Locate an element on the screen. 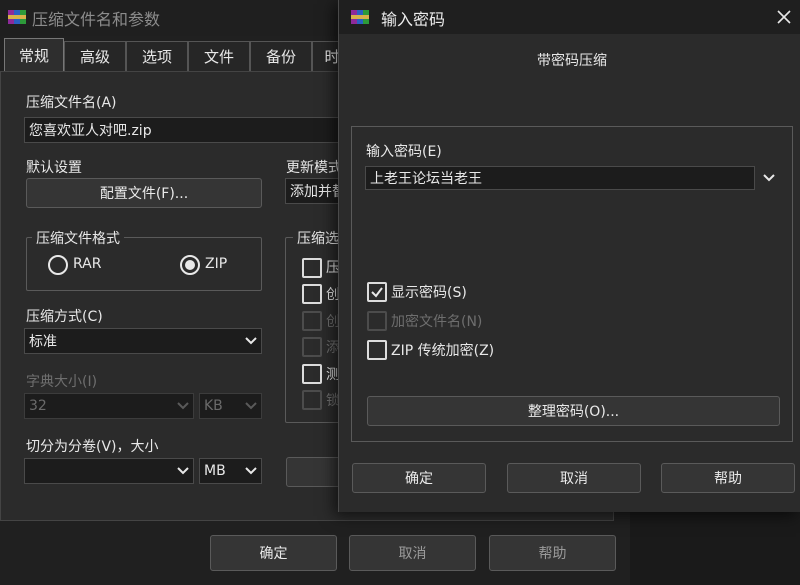  zip-radio is located at coordinates (190, 265).